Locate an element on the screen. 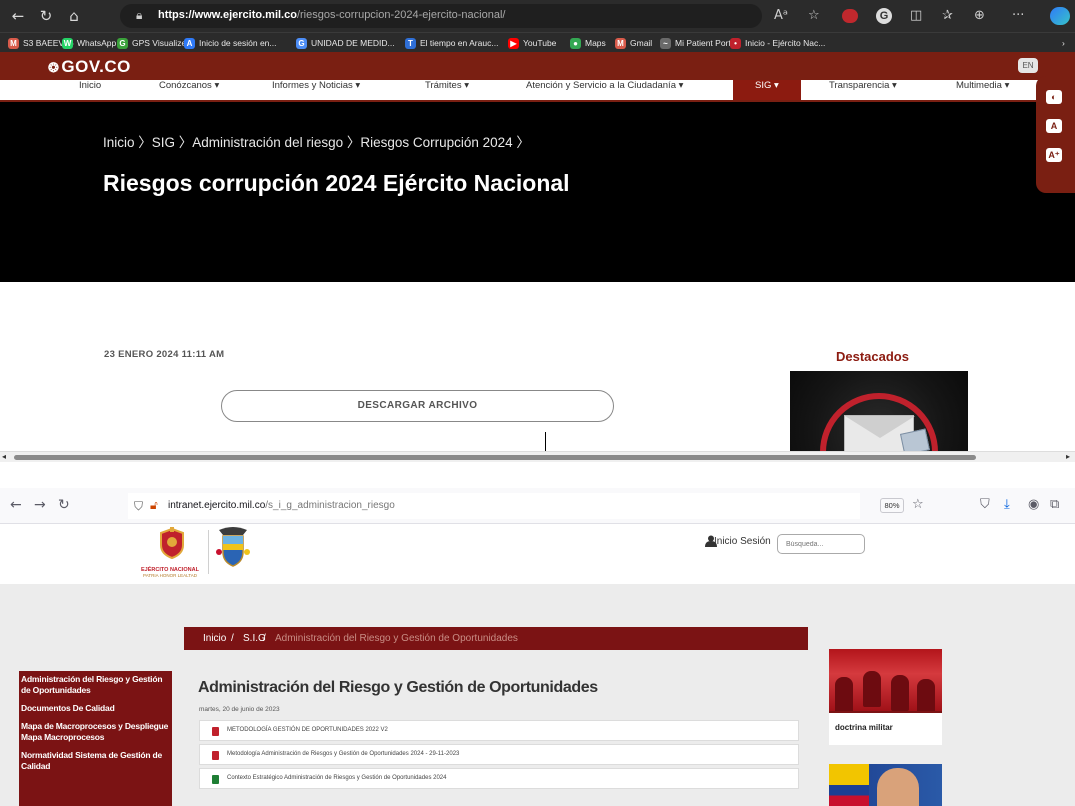 This screenshot has height=806, width=1075. bookmark-item: ▶ YouTube is located at coordinates (532, 43).